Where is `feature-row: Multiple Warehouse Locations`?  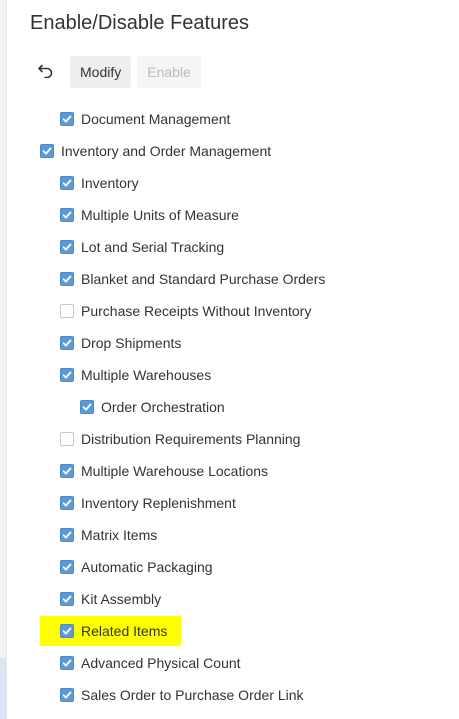
feature-row: Multiple Warehouse Locations is located at coordinates (164, 471).